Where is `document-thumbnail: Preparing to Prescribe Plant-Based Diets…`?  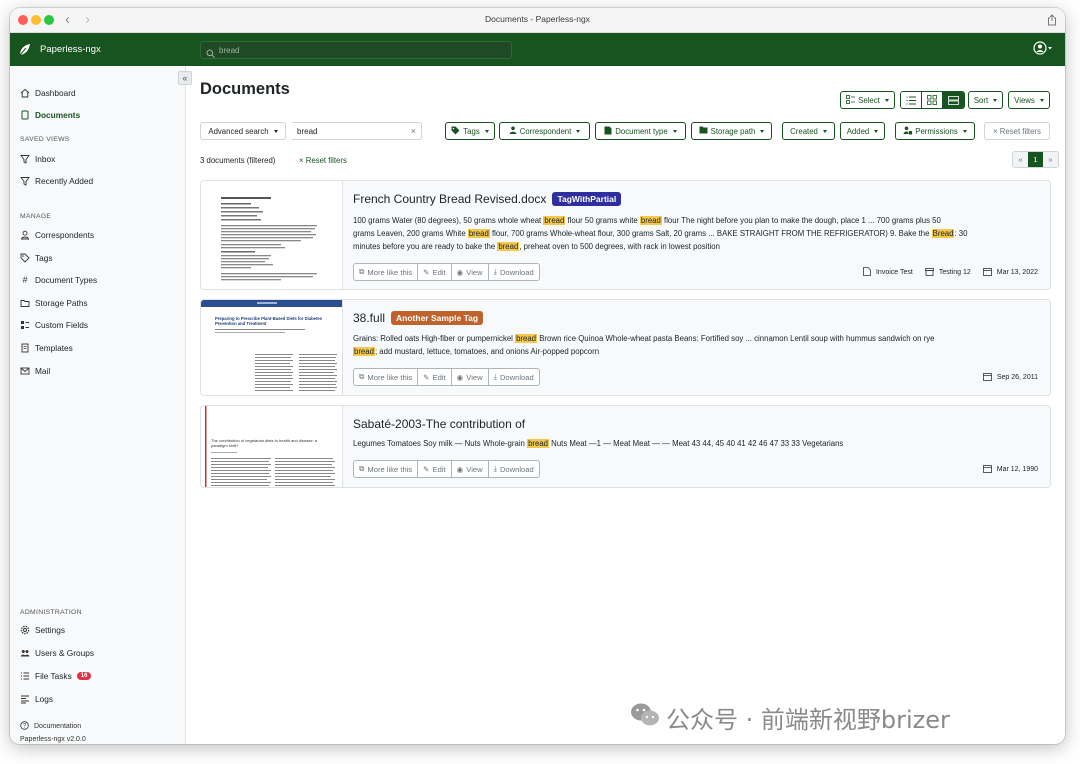 document-thumbnail: Preparing to Prescribe Plant-Based Diets… is located at coordinates (272, 347).